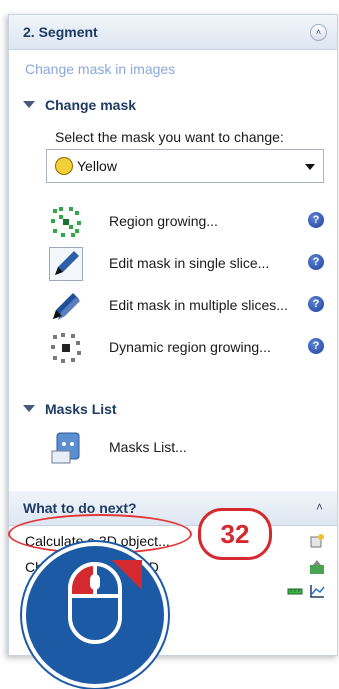 Image resolution: width=339 pixels, height=689 pixels. I want to click on segment-hint: Change mask in images, so click(100, 69).